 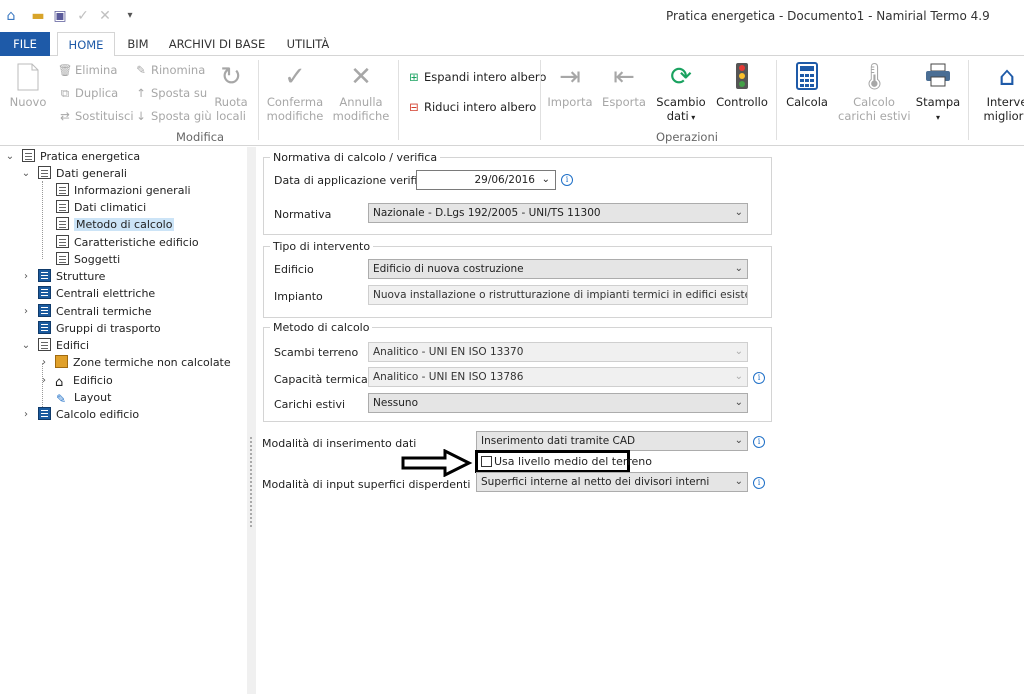 What do you see at coordinates (105, 16) in the screenshot?
I see `cancel-x-icon: ✕` at bounding box center [105, 16].